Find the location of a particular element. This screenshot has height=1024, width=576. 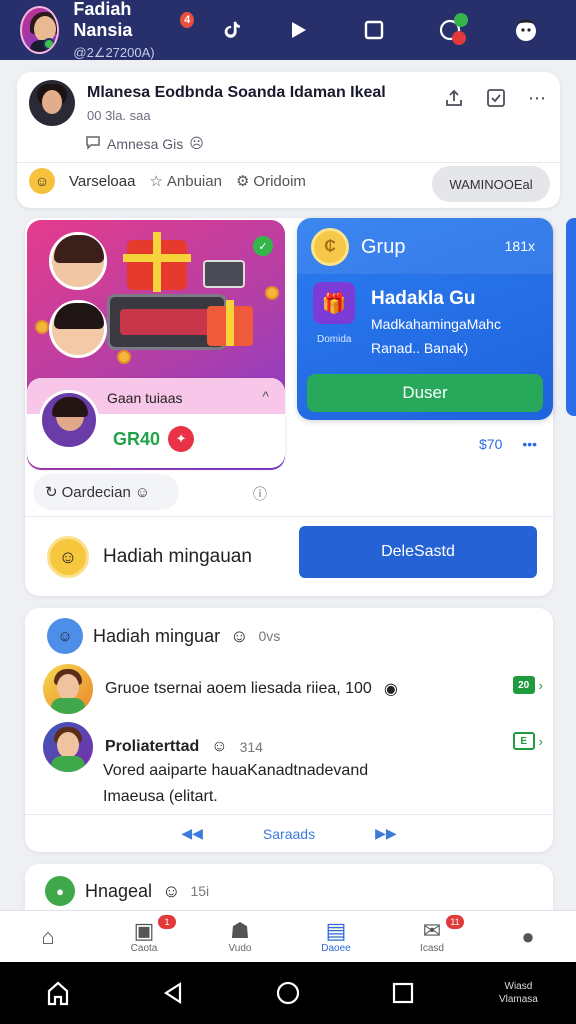

nav-profile: ● is located at coordinates (528, 936).